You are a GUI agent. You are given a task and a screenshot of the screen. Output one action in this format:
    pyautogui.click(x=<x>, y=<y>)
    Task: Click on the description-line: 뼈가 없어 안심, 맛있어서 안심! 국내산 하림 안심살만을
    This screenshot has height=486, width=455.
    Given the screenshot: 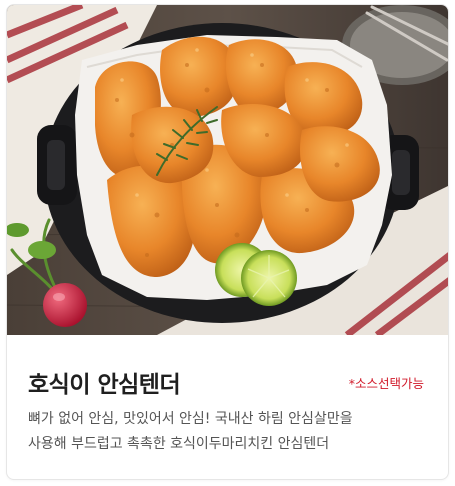 What is the action you would take?
    pyautogui.click(x=190, y=419)
    